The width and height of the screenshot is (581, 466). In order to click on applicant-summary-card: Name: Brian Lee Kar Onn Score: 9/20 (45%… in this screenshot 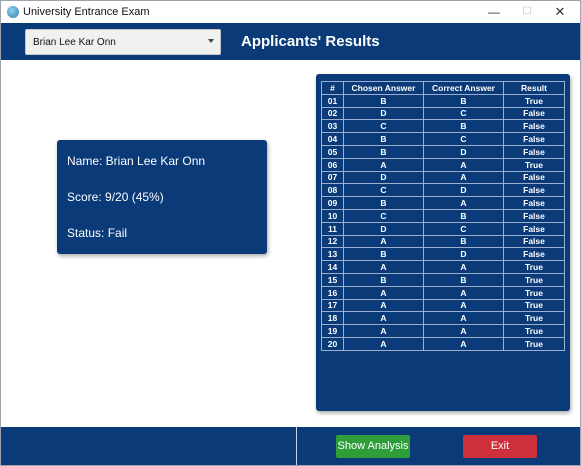, I will do `click(162, 197)`.